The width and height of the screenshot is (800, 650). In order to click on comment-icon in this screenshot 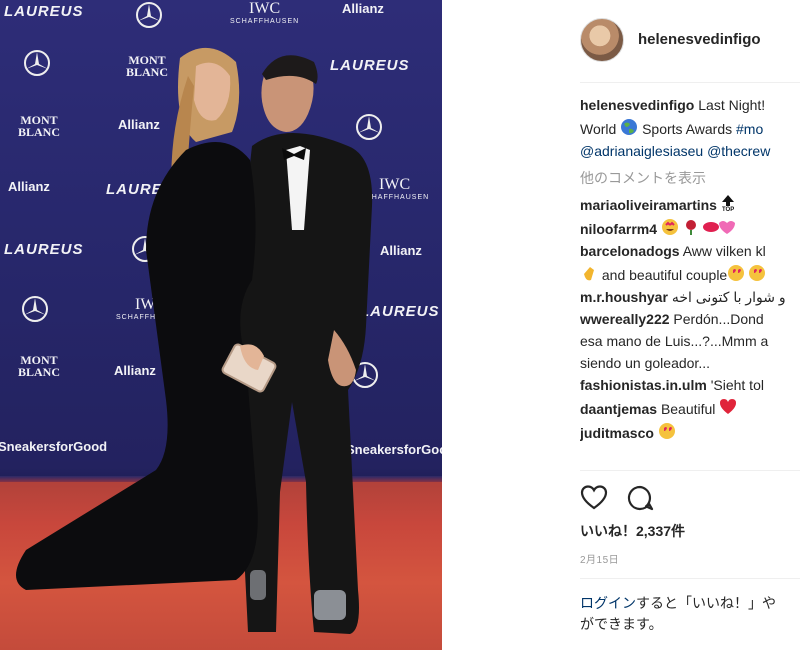, I will do `click(640, 498)`.